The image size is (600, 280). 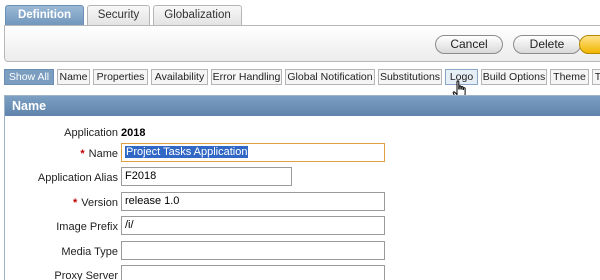 What do you see at coordinates (547, 44) in the screenshot?
I see `delete-button: Delete` at bounding box center [547, 44].